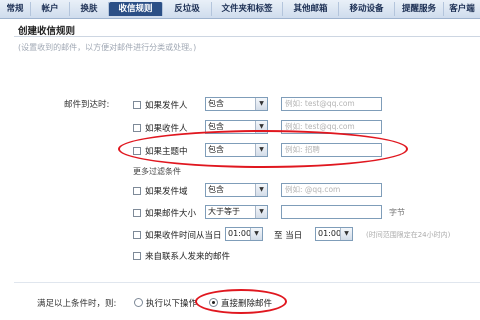 This screenshot has width=480, height=320. Describe the element at coordinates (136, 9) in the screenshot. I see `tab-receive-rules: 收信规则` at that location.